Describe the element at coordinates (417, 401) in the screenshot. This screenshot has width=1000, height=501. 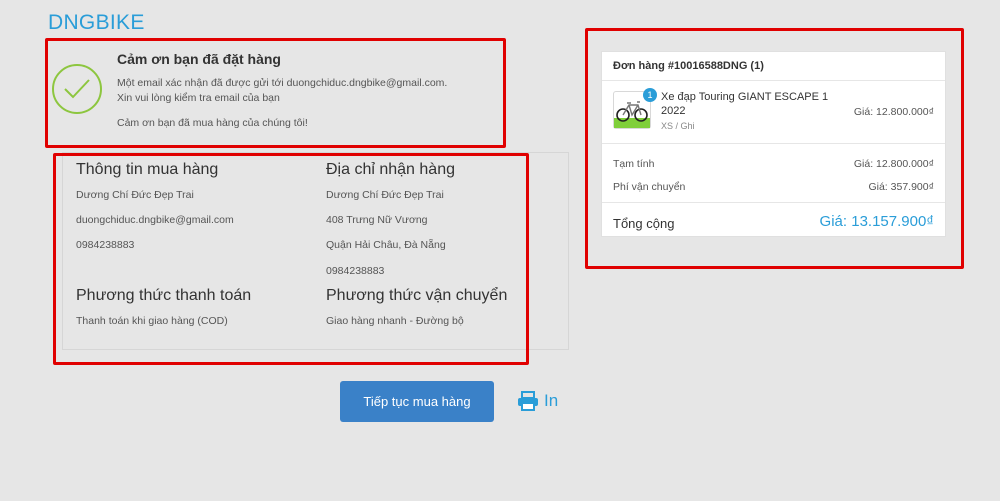
I see `continue-shopping-button: Tiếp tục mua hàng` at that location.